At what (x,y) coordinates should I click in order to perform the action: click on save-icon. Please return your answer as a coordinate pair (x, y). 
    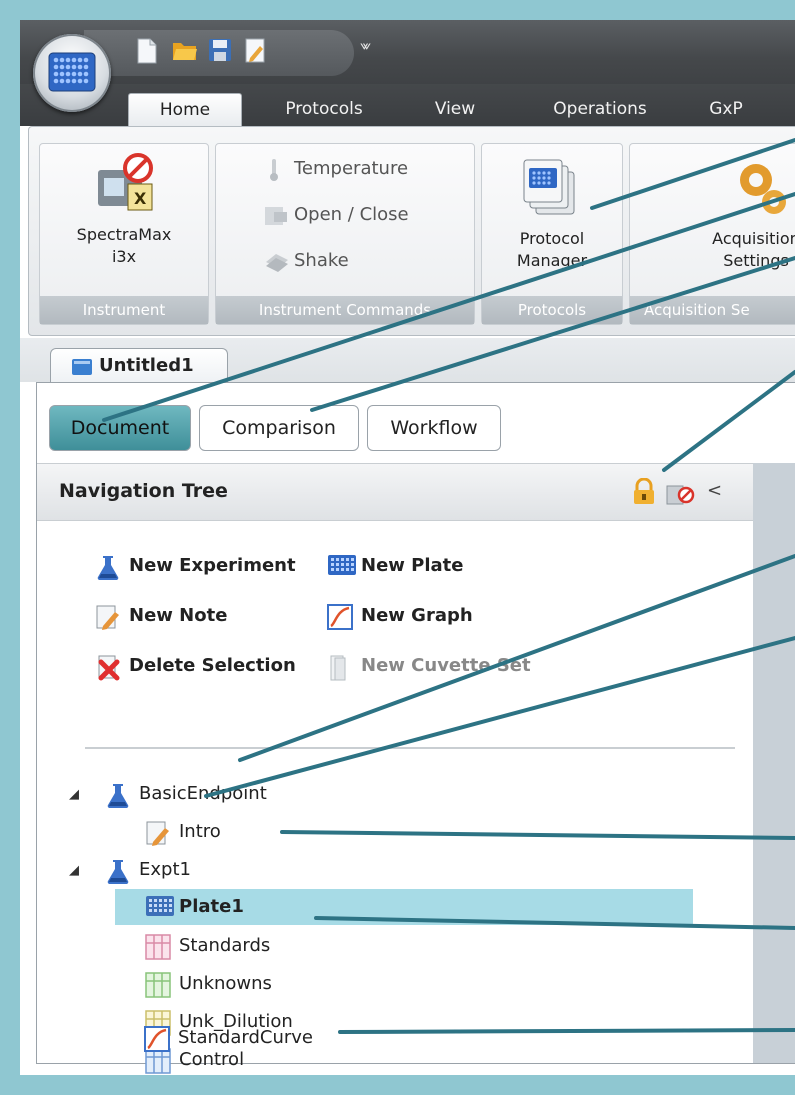
    Looking at the image, I should click on (220, 51).